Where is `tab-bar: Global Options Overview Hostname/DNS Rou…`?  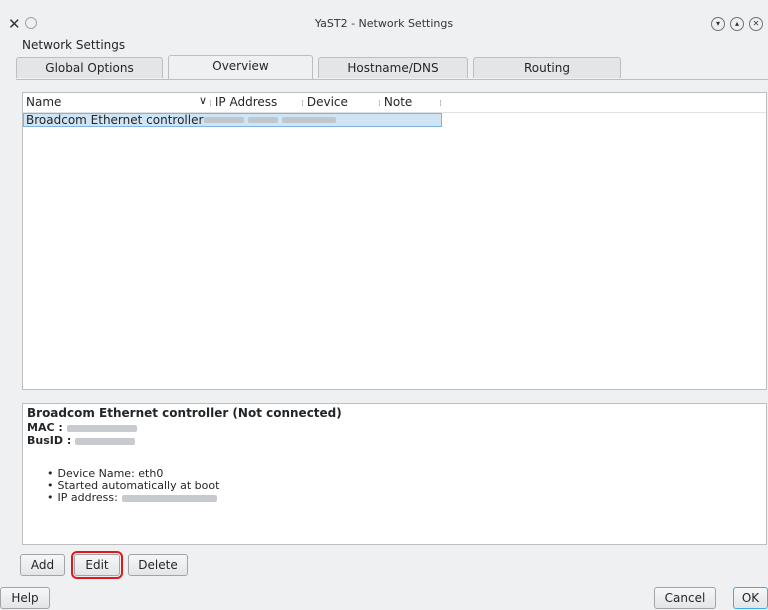 tab-bar: Global Options Overview Hostname/DNS Rou… is located at coordinates (392, 67).